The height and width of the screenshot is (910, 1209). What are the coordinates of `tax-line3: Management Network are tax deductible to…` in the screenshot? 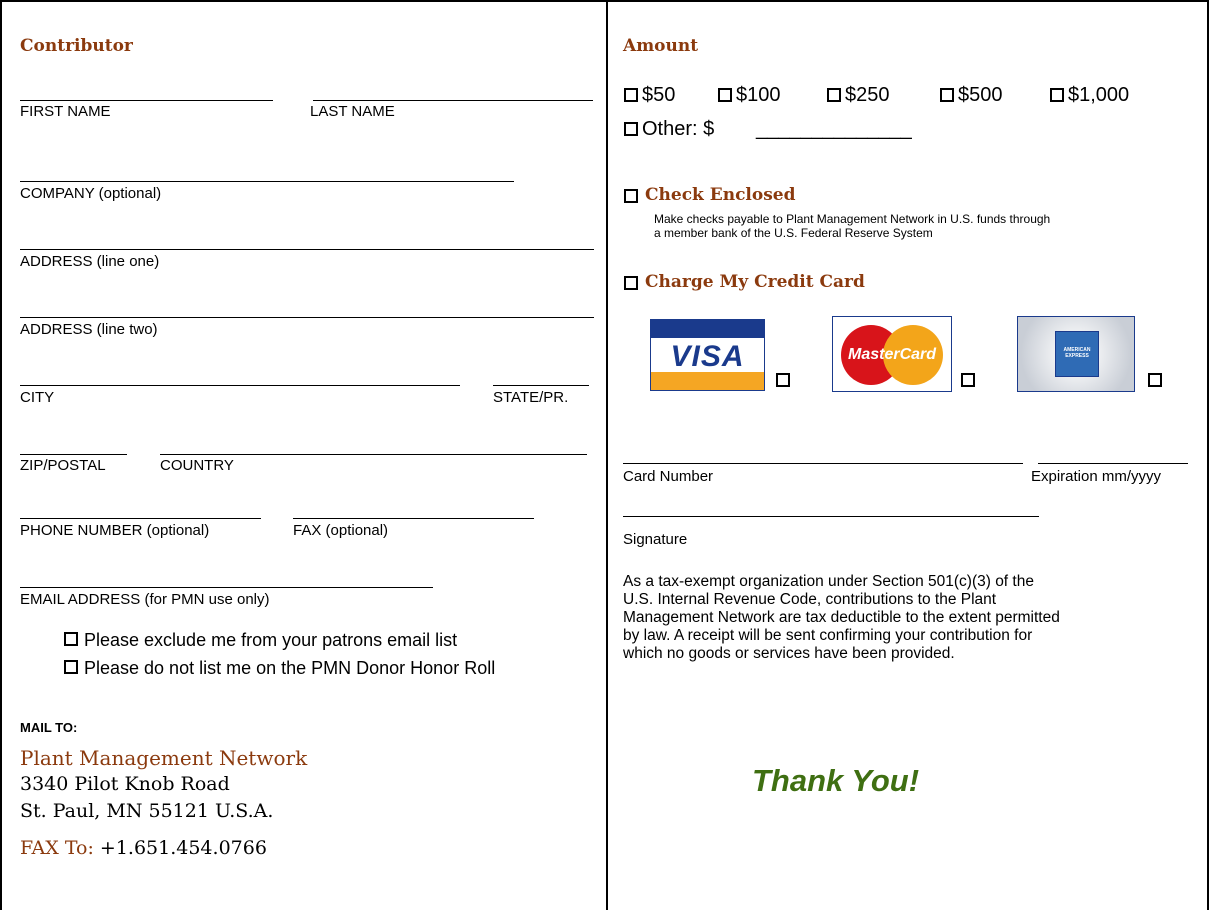 It's located at (841, 617).